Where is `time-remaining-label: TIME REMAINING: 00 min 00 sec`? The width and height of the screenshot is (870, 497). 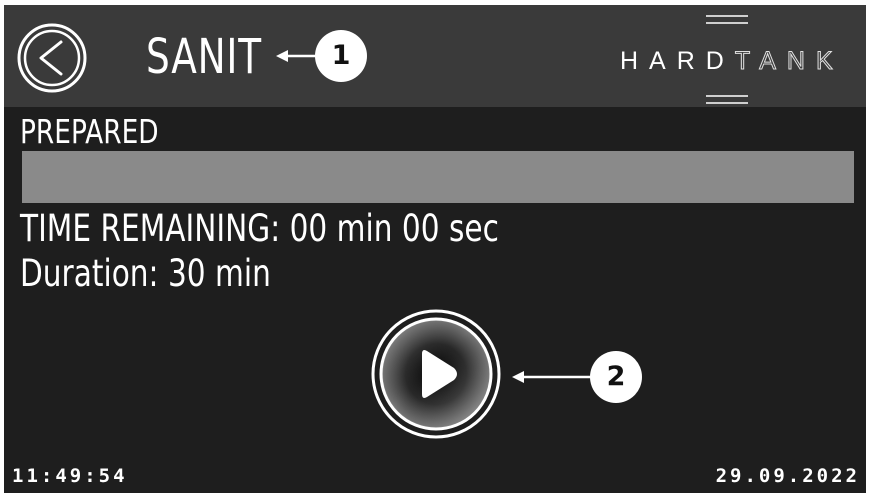 time-remaining-label: TIME REMAINING: 00 min 00 sec is located at coordinates (259, 228).